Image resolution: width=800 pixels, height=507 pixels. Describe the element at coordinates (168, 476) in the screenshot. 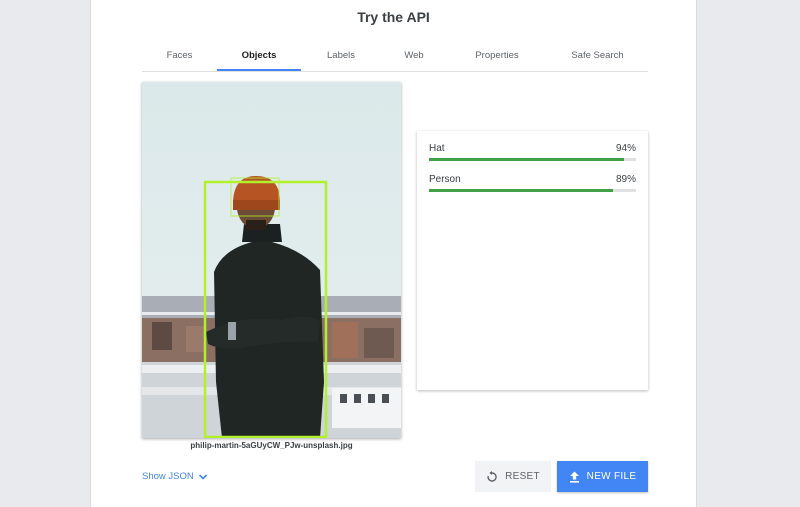

I see `show-json-label: Show JSON` at that location.